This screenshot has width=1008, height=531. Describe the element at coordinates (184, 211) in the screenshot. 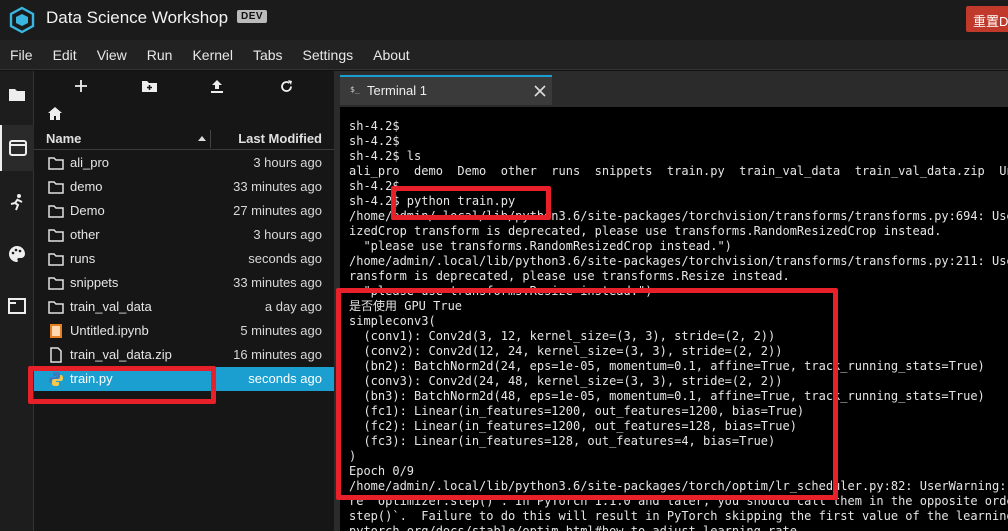

I see `file-row: Demo 27 minutes ago` at that location.